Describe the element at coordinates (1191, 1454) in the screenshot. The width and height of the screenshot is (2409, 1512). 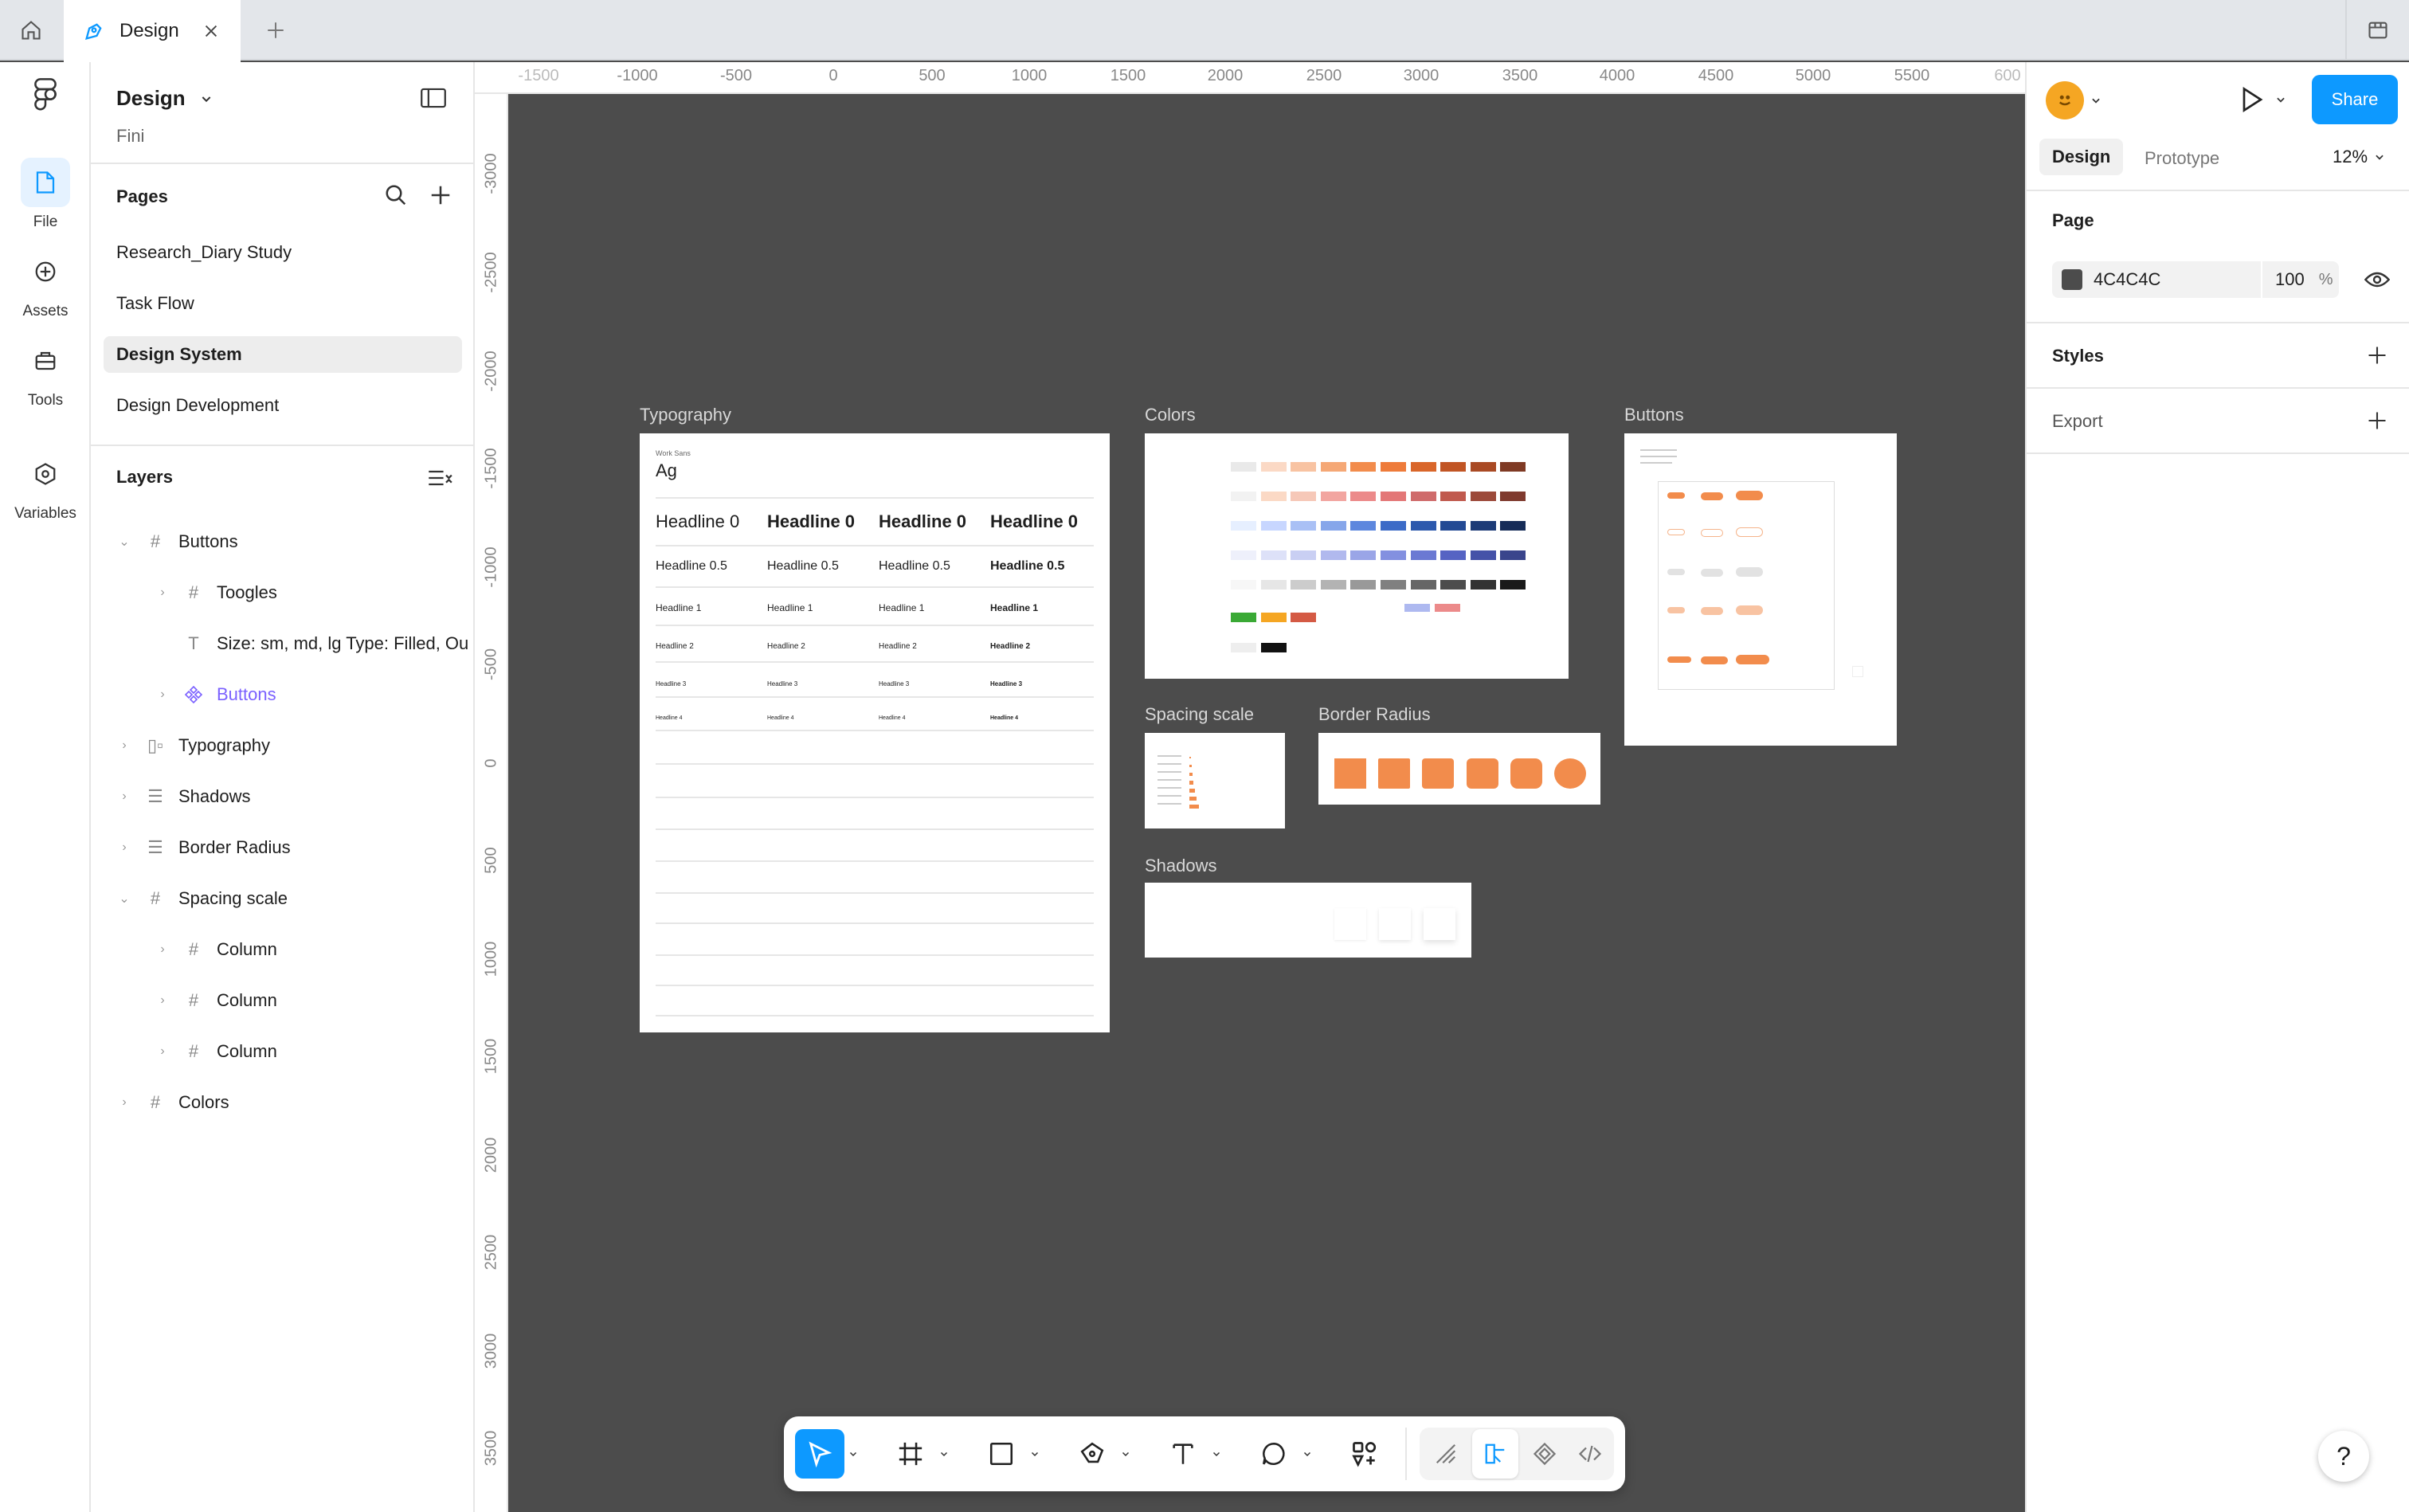
I see `text-tool` at that location.